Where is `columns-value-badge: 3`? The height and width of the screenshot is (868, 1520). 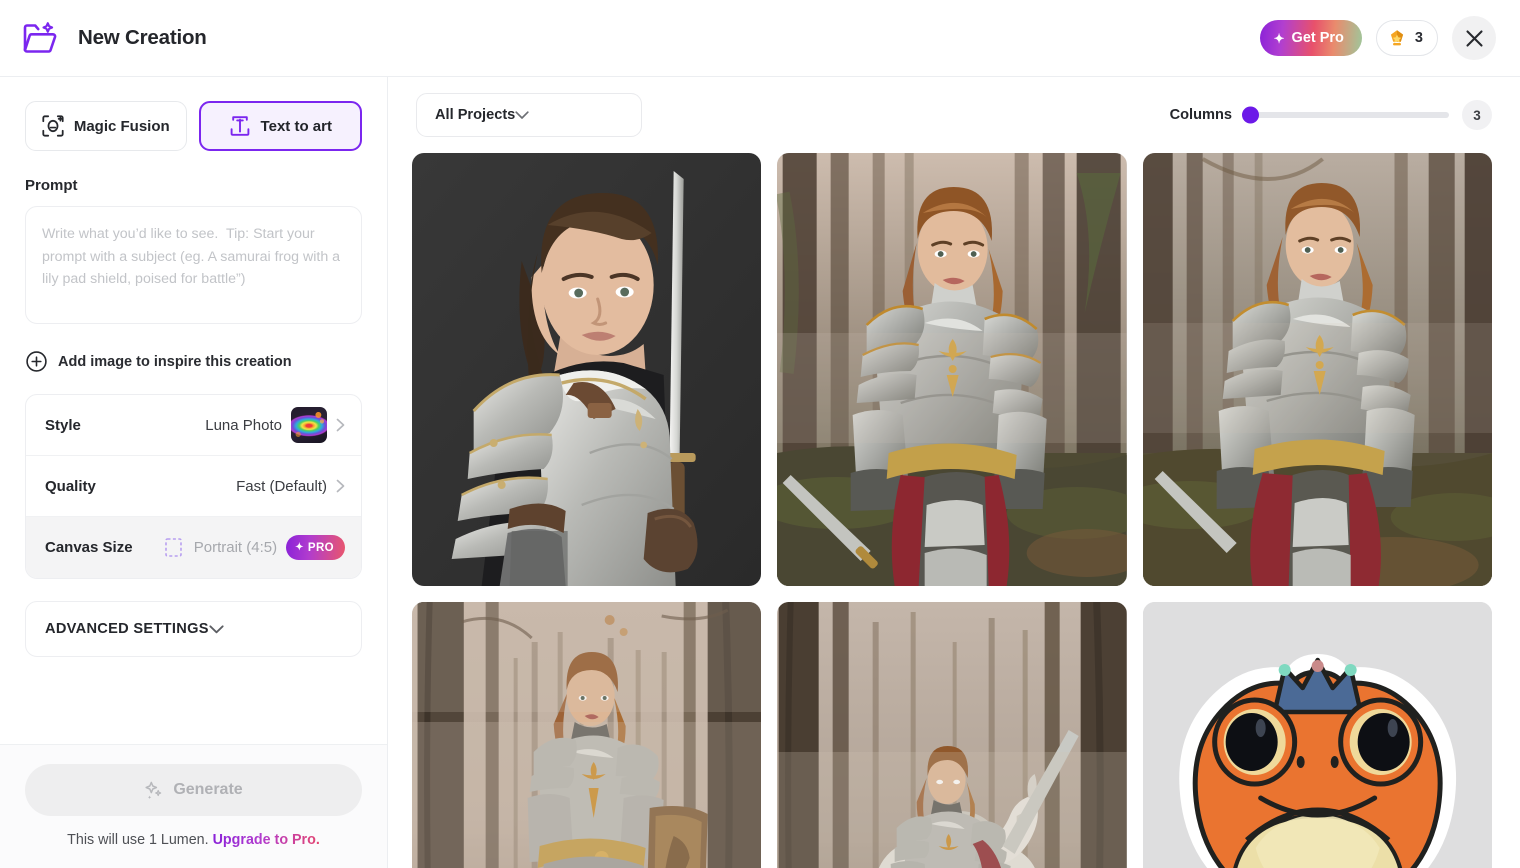
columns-value-badge: 3 is located at coordinates (1477, 115).